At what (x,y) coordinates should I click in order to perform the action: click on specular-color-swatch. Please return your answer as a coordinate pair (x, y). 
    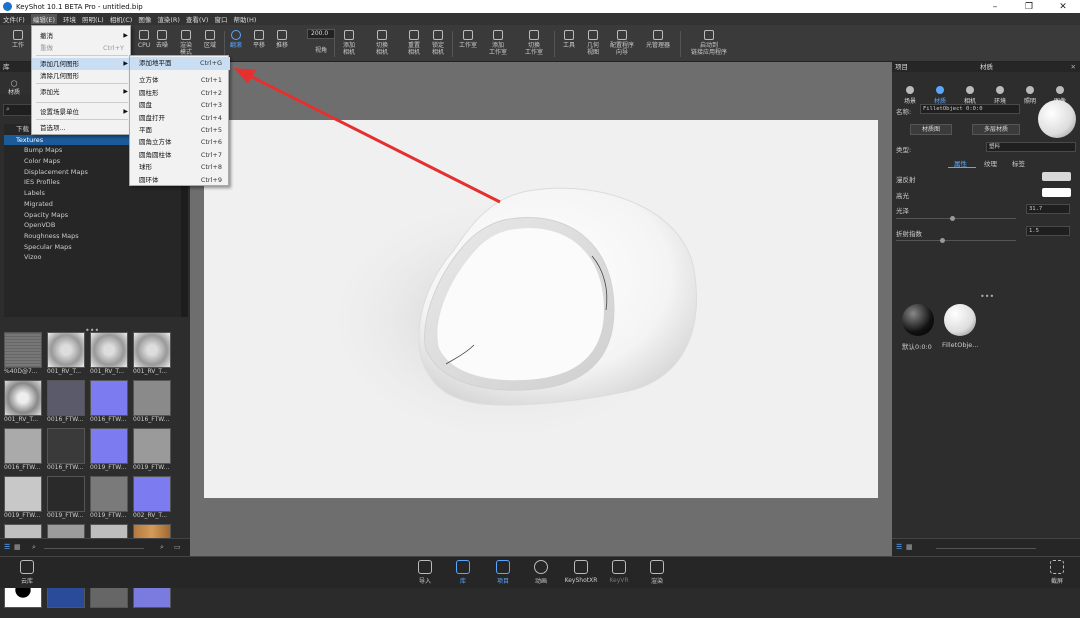
    Looking at the image, I should click on (1056, 192).